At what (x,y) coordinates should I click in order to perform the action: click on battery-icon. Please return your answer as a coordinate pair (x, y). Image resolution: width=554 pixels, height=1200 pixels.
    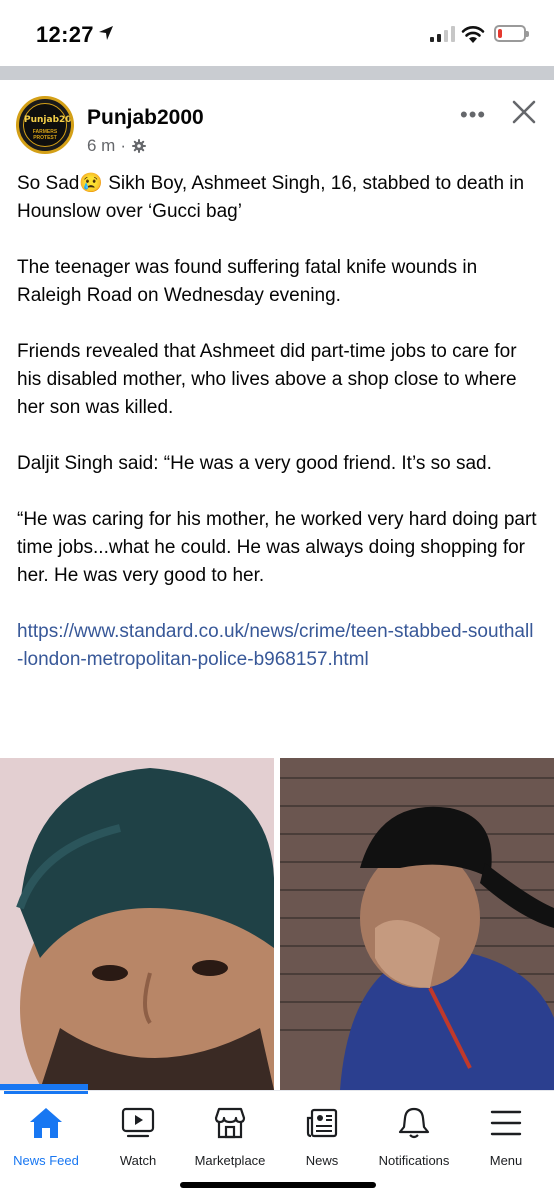
    Looking at the image, I should click on (511, 33).